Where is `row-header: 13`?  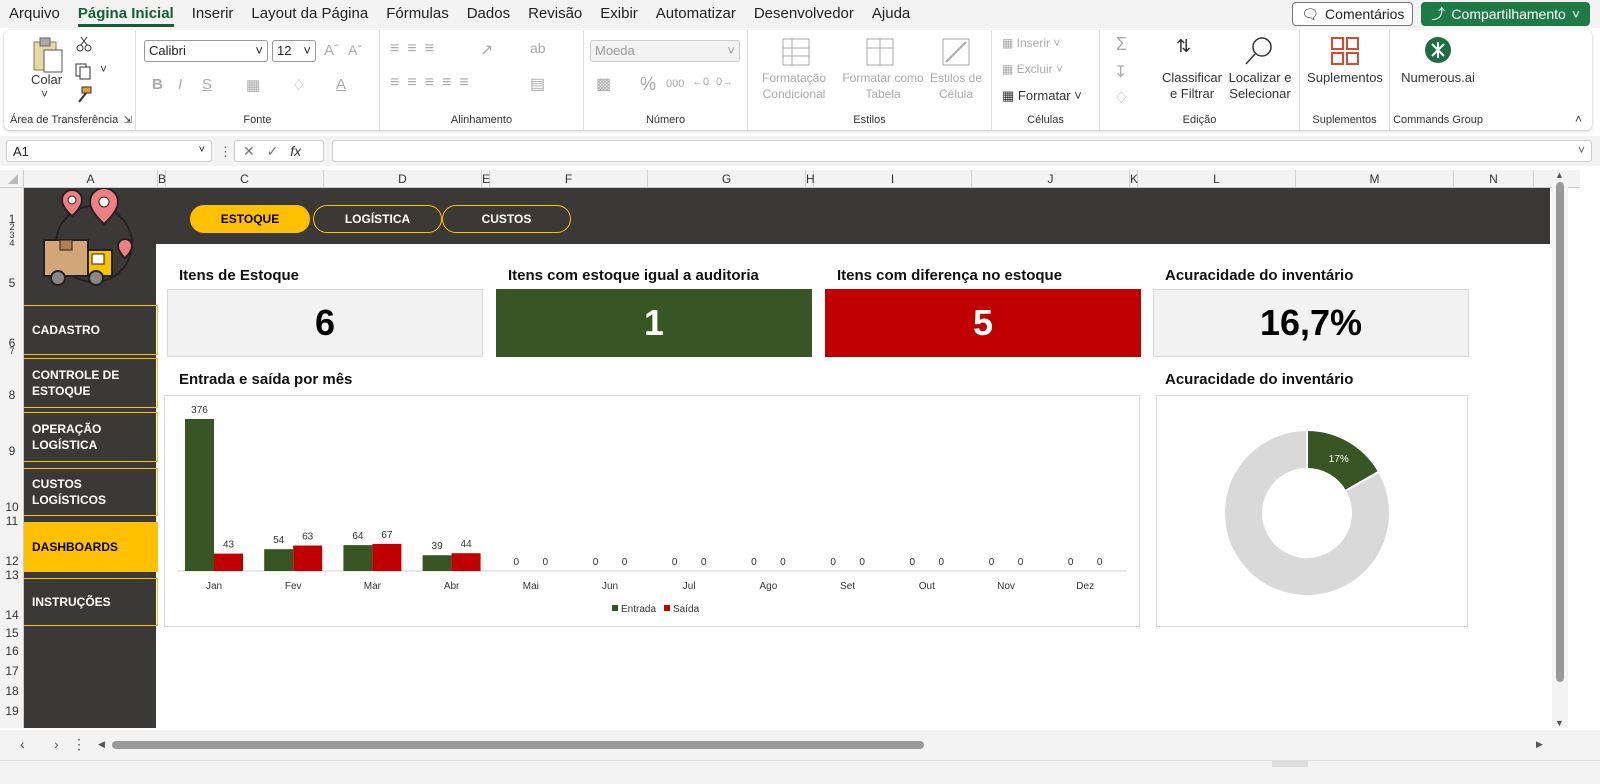 row-header: 13 is located at coordinates (12, 575).